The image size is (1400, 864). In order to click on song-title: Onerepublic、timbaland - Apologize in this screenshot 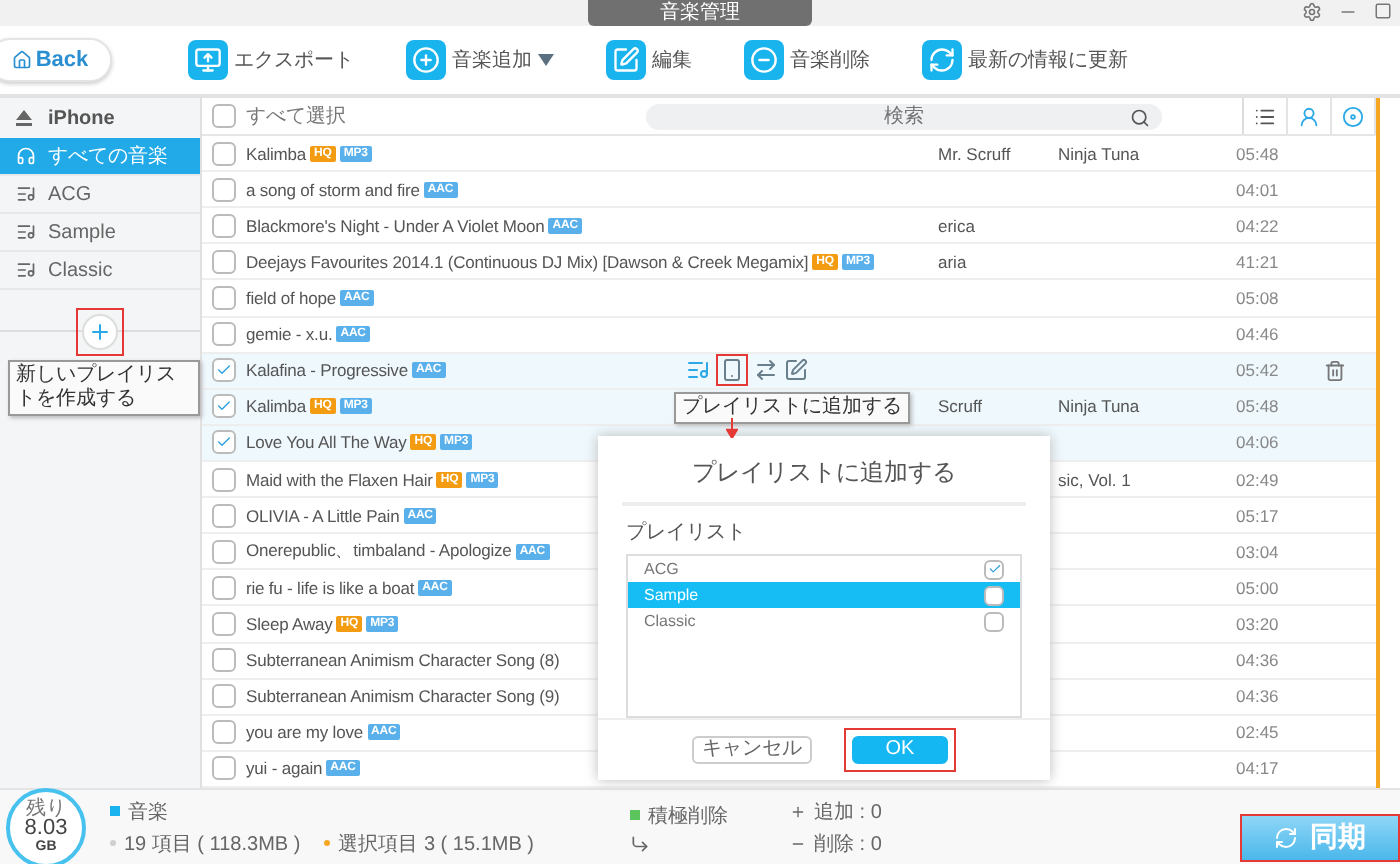, I will do `click(379, 551)`.